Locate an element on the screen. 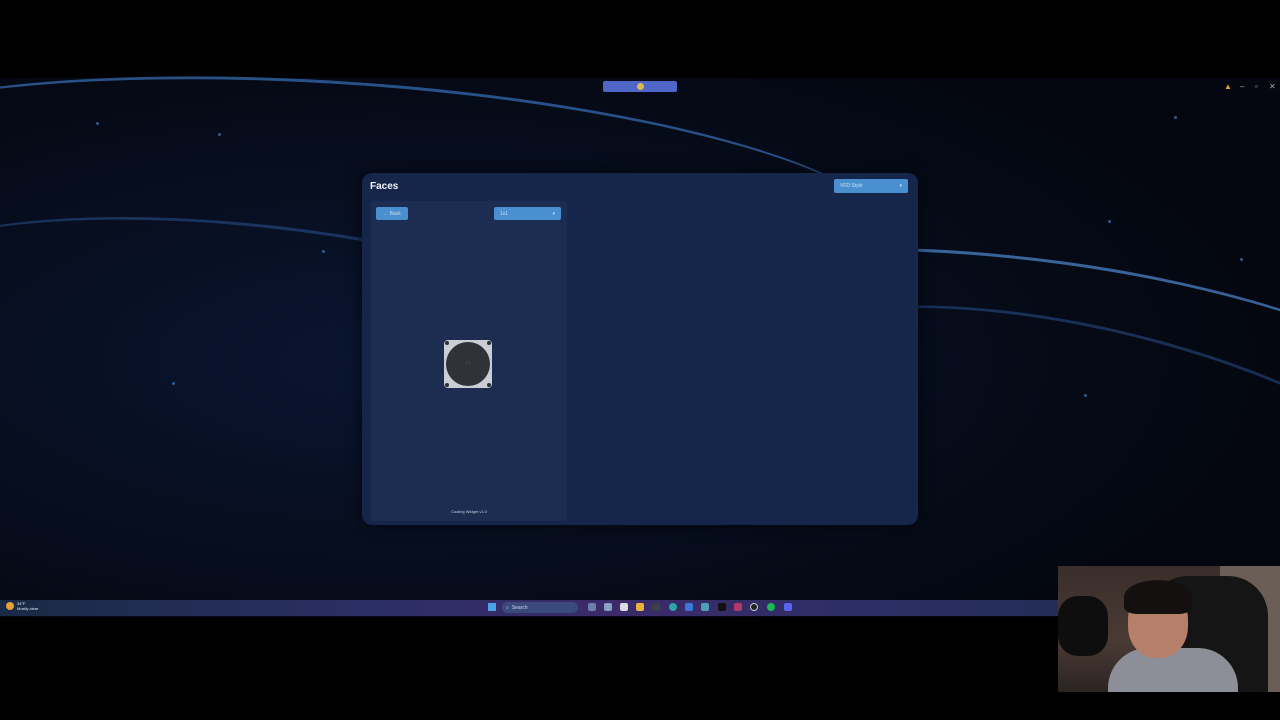  widget-face-text: H is located at coordinates (468, 364).